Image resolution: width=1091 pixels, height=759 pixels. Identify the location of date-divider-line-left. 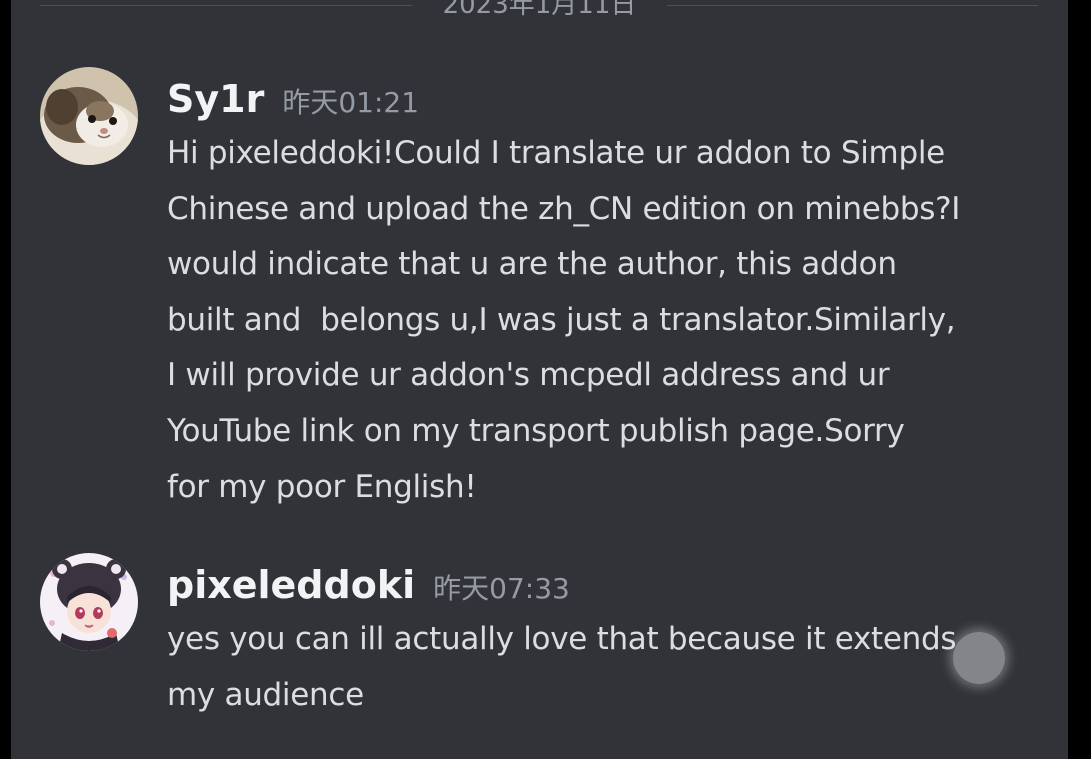
(226, 5).